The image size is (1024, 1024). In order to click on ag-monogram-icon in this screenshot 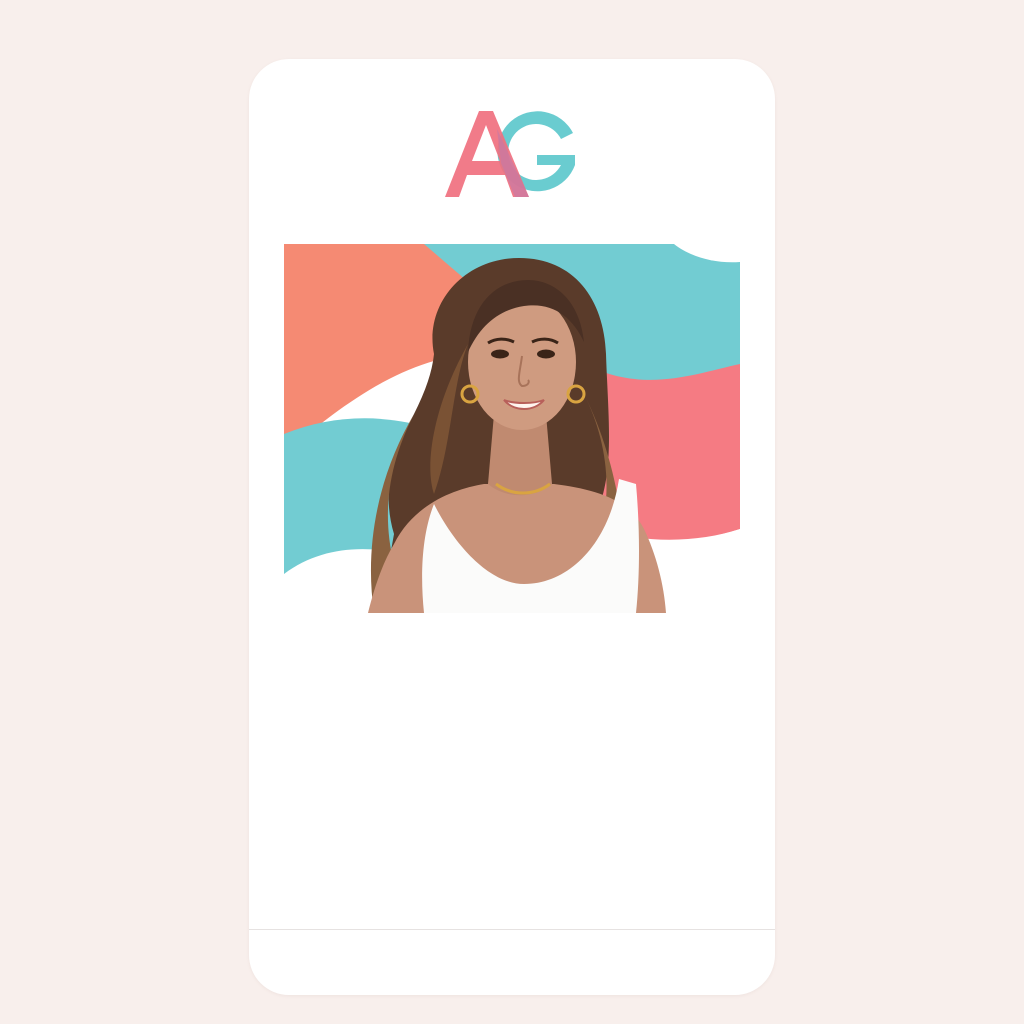, I will do `click(510, 154)`.